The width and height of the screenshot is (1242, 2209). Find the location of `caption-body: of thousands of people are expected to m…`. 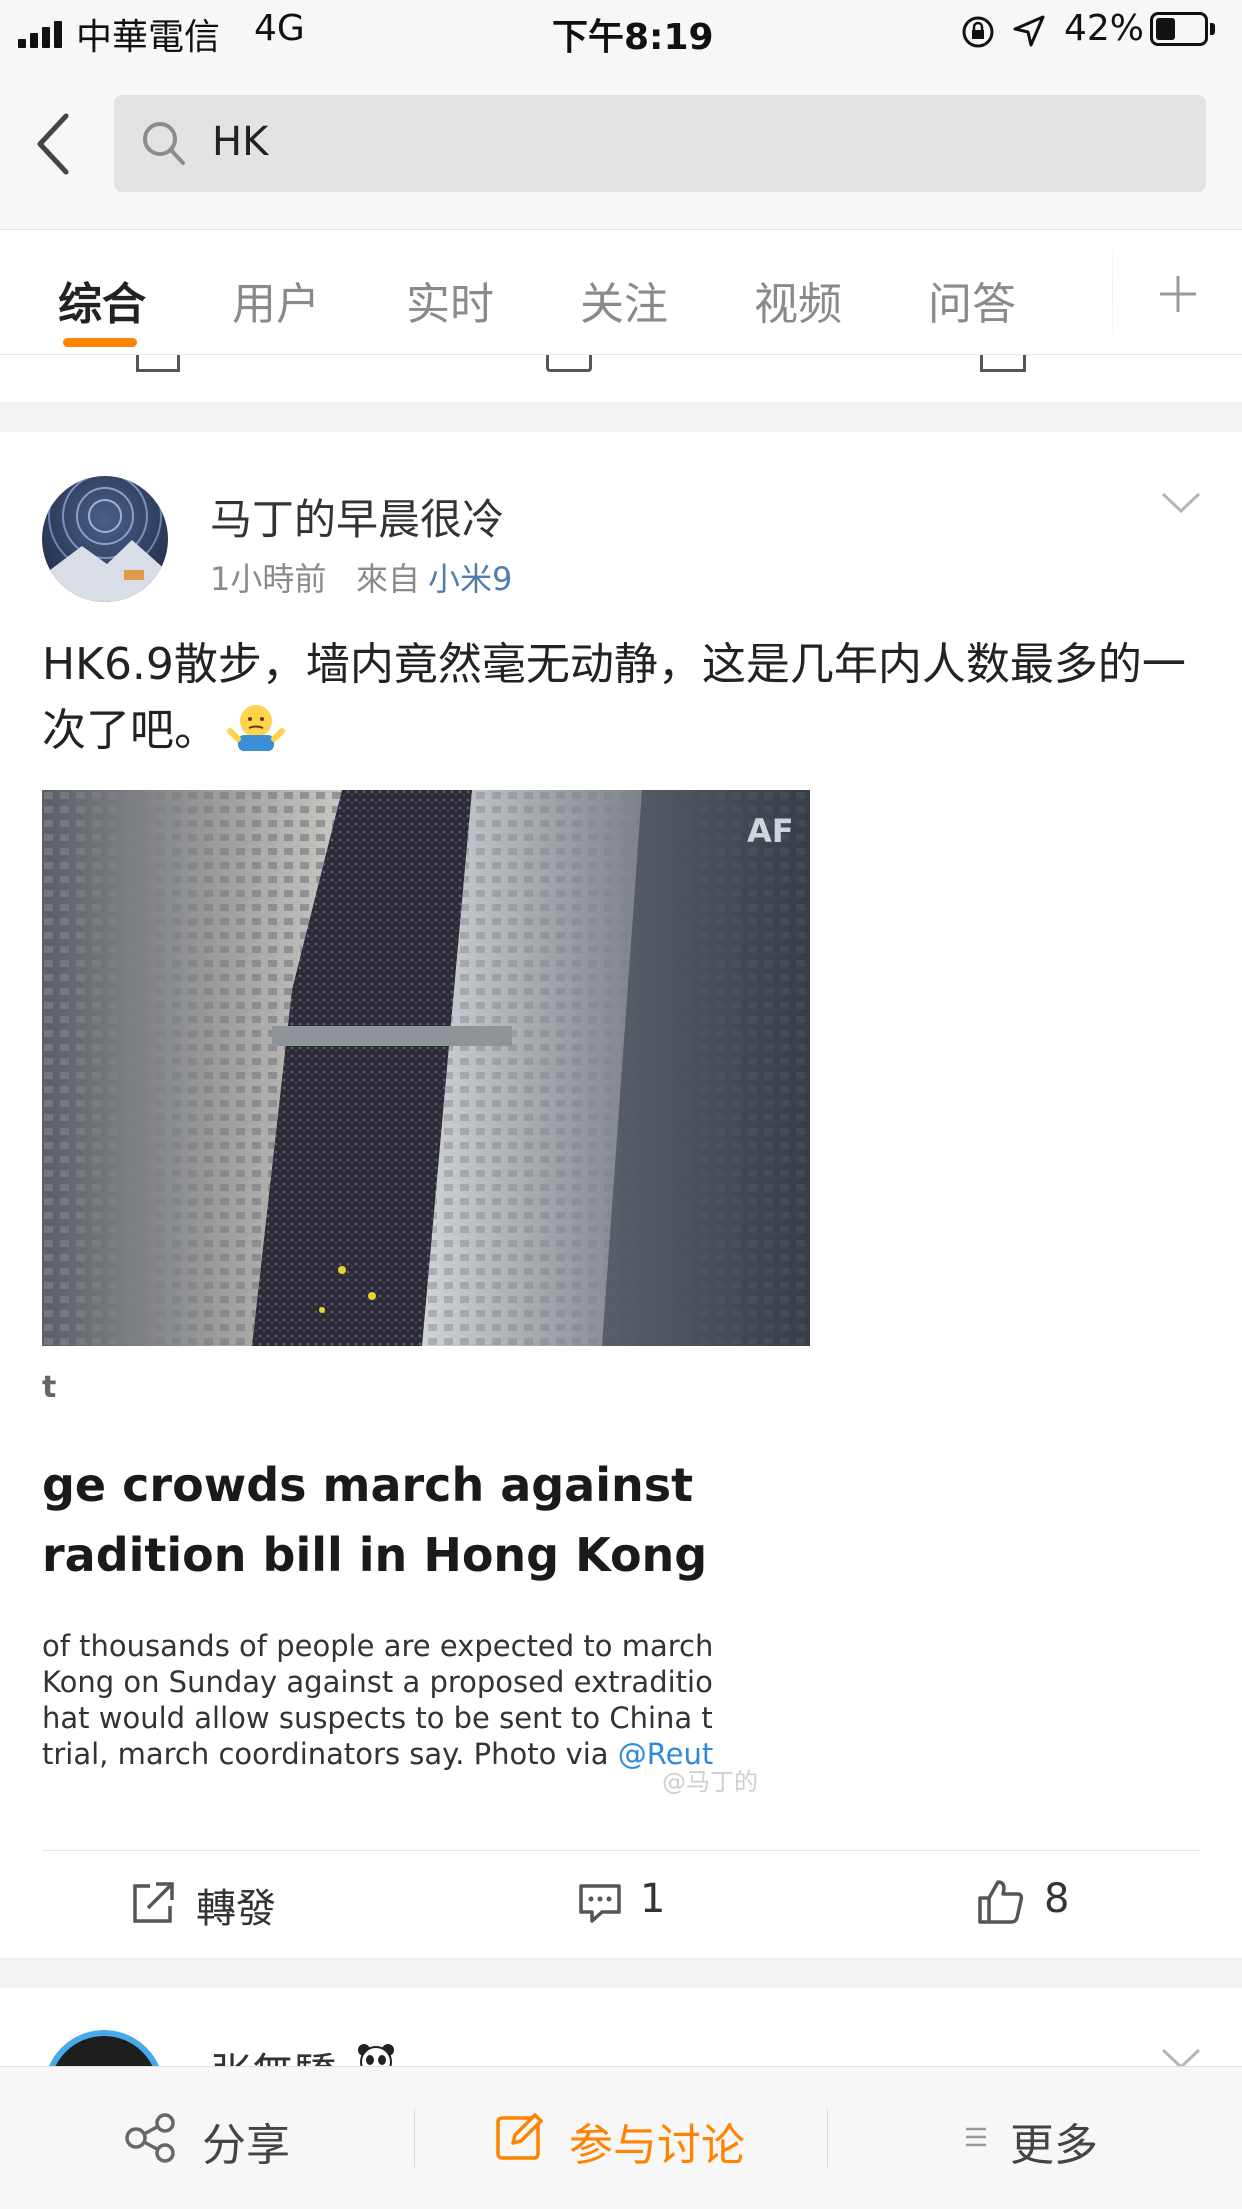

caption-body: of thousands of people are expected to m… is located at coordinates (378, 1700).